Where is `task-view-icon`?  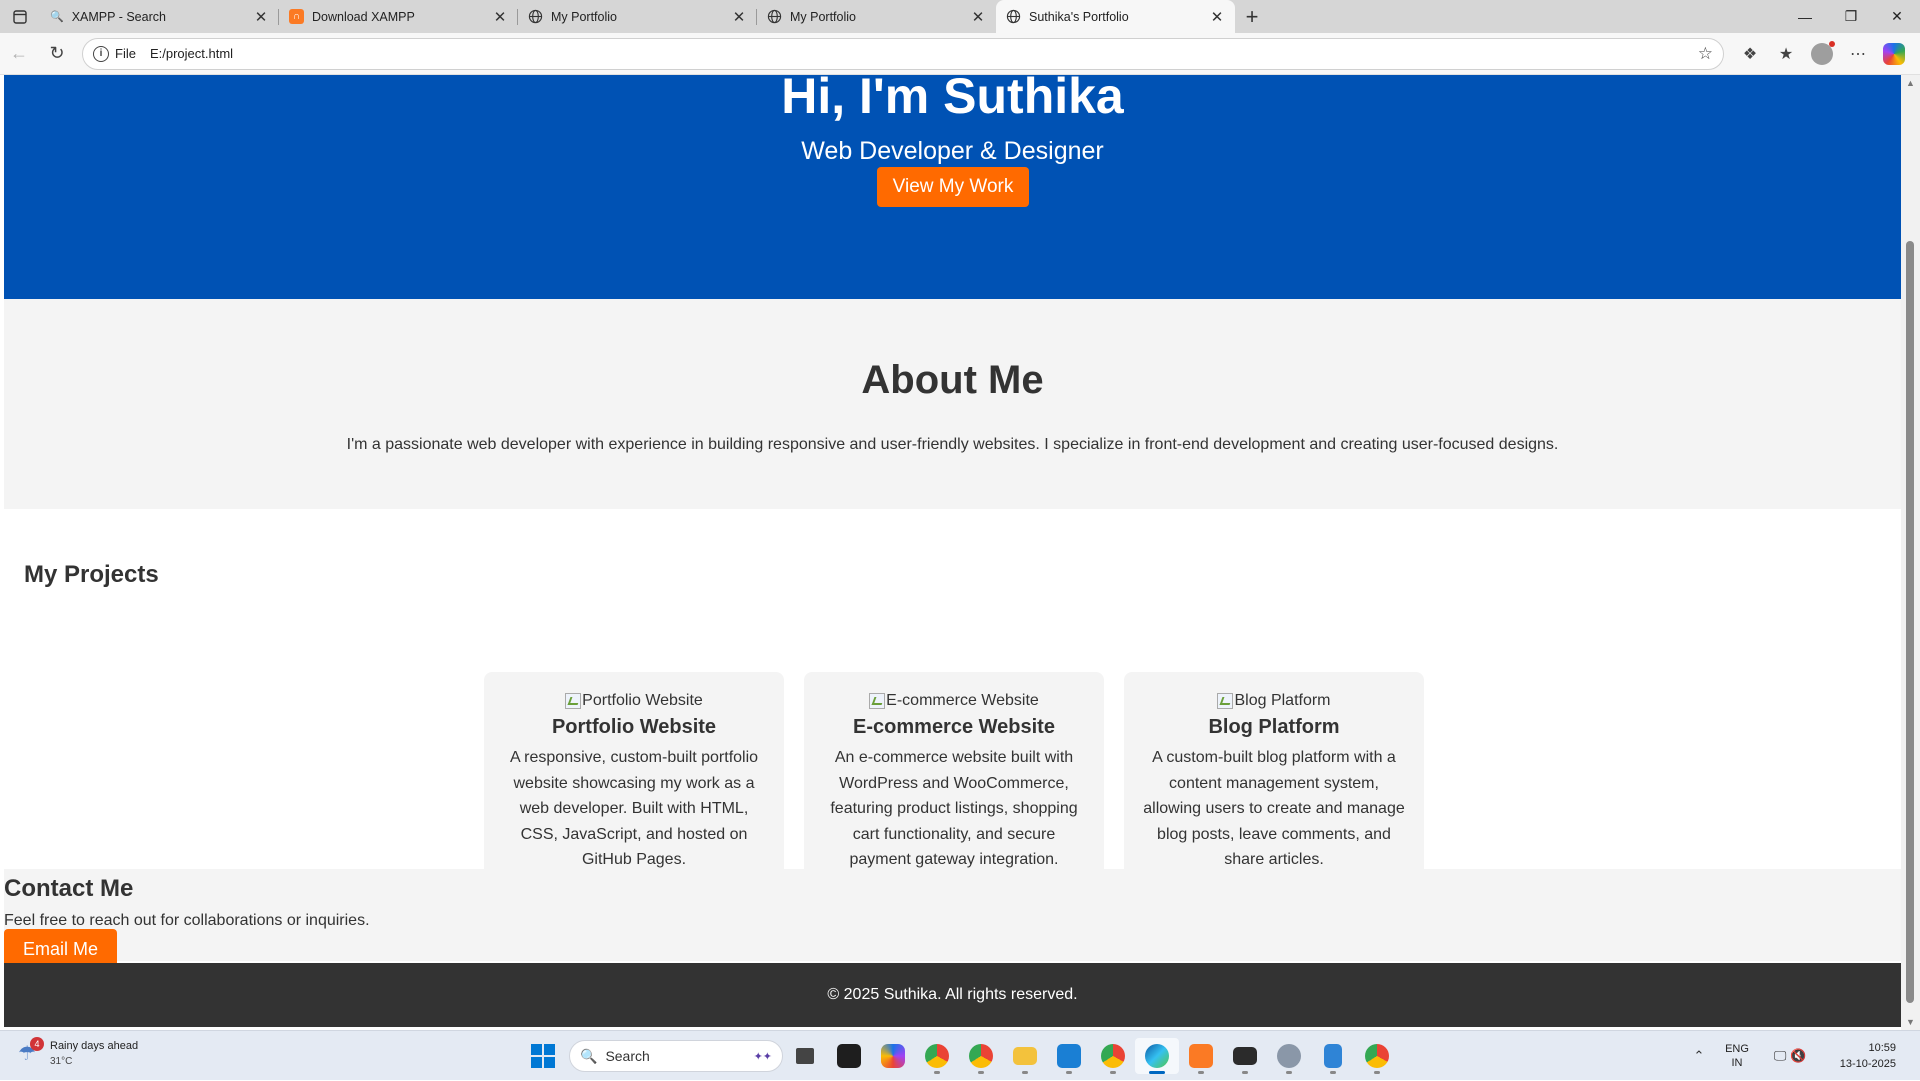
task-view-icon is located at coordinates (805, 1056).